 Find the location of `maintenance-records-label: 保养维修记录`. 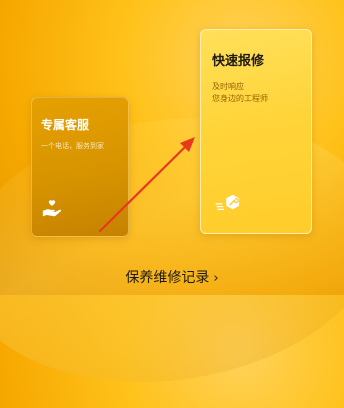

maintenance-records-label: 保养维修记录 is located at coordinates (167, 278).